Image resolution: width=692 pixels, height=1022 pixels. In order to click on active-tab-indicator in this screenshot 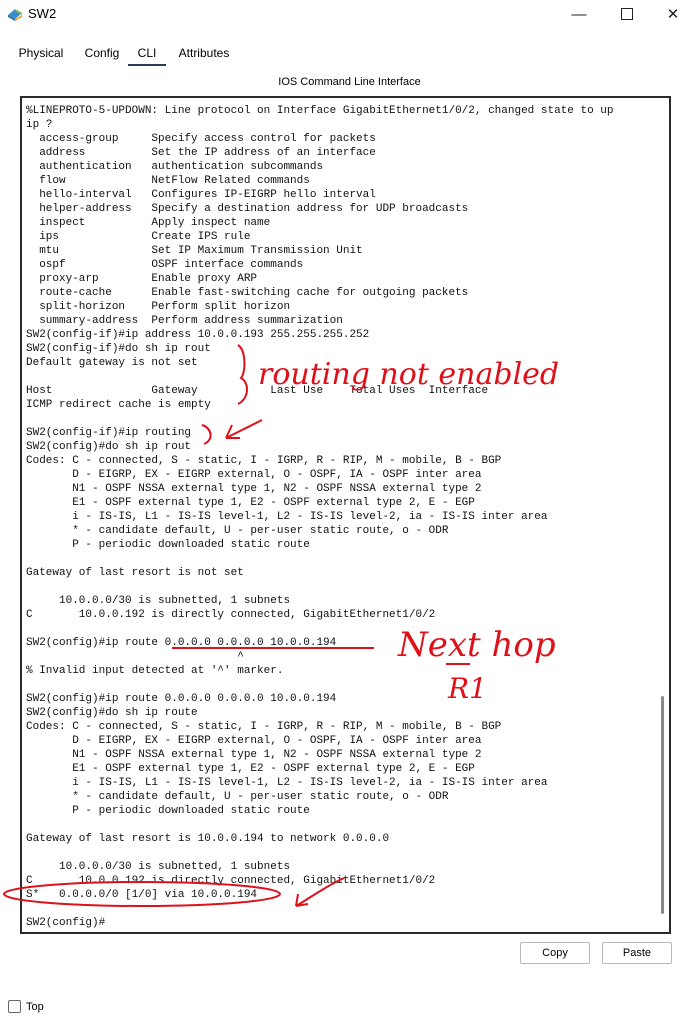, I will do `click(147, 65)`.